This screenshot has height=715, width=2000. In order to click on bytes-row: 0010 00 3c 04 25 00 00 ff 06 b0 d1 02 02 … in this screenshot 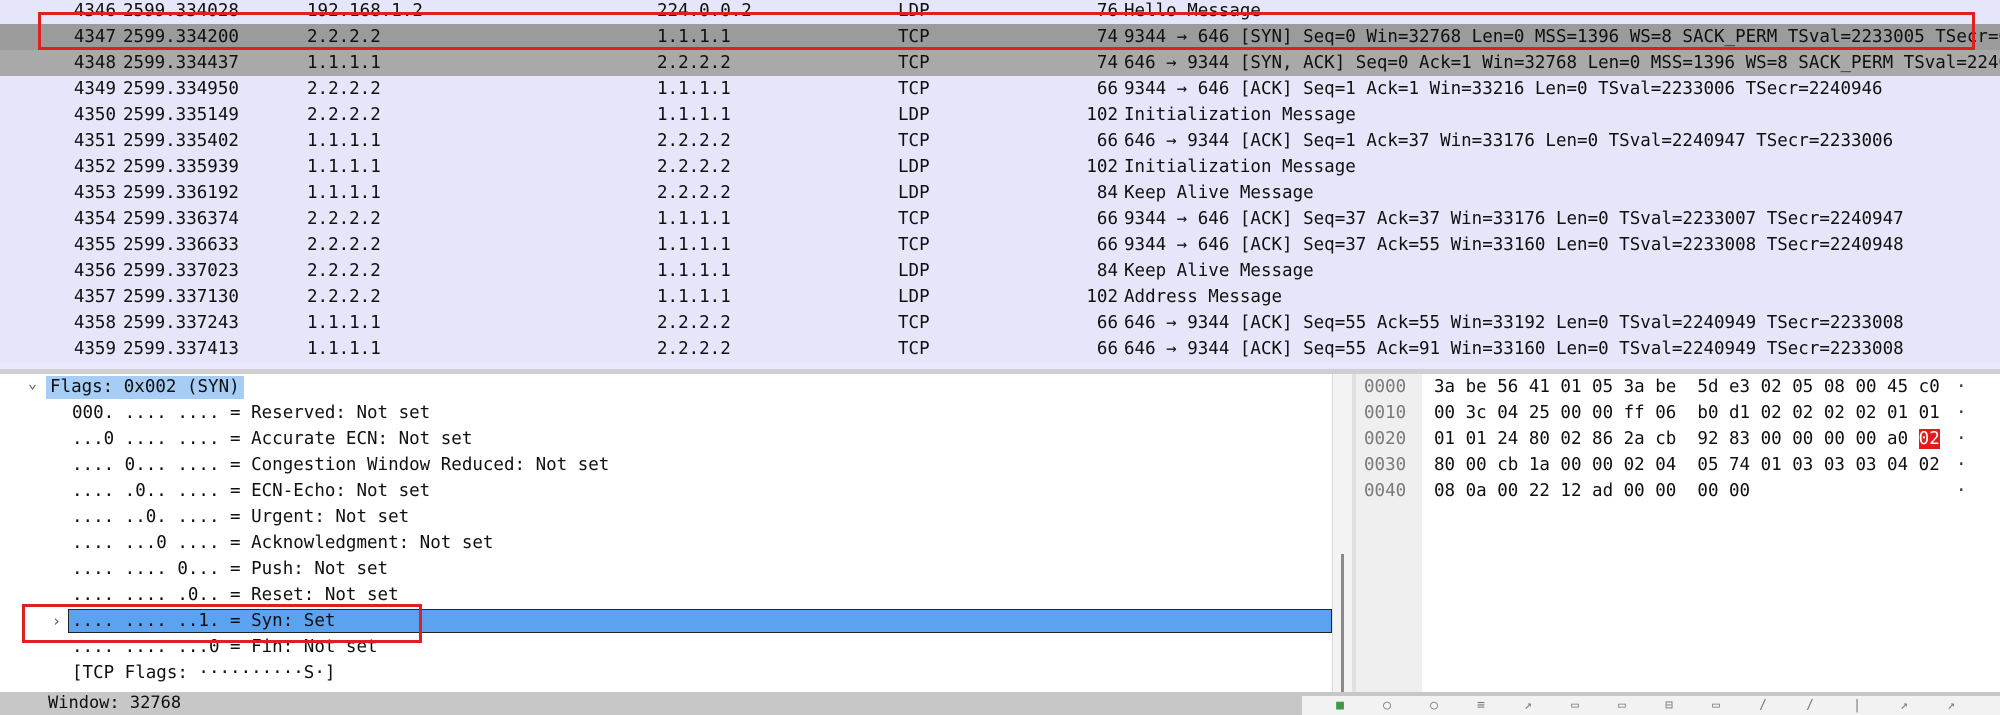, I will do `click(1678, 413)`.